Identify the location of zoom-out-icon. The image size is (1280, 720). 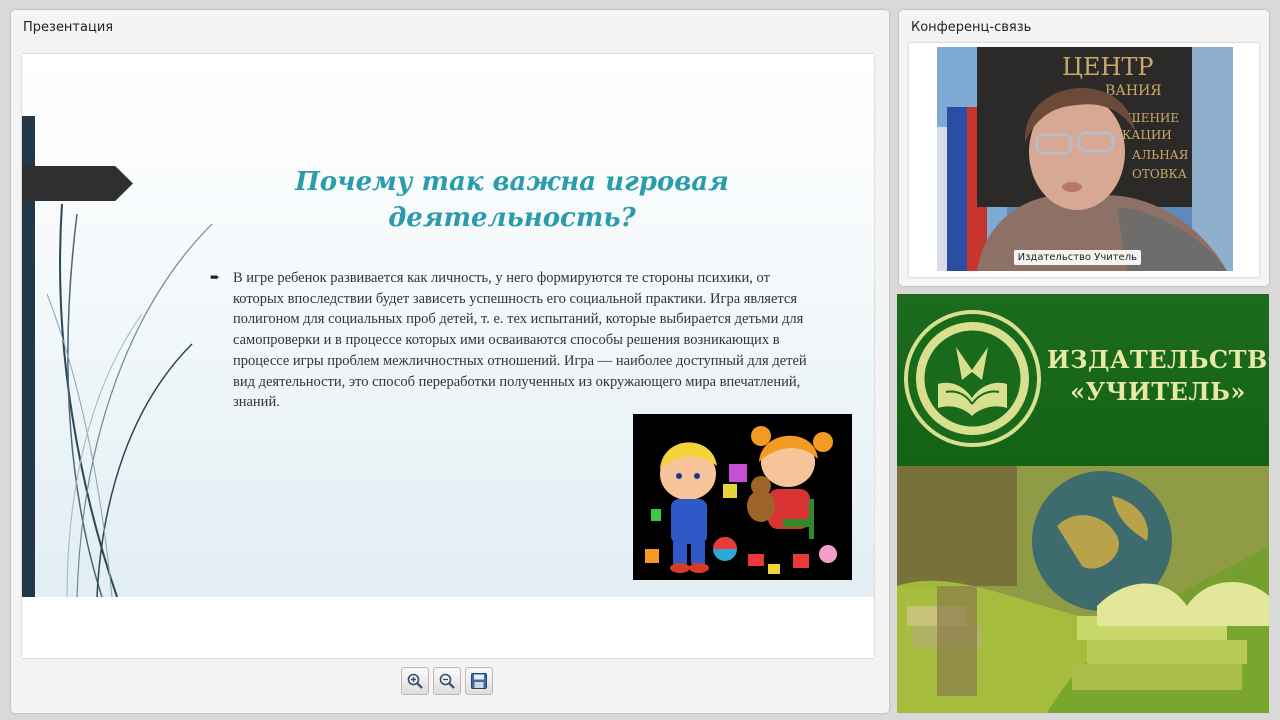
(447, 681).